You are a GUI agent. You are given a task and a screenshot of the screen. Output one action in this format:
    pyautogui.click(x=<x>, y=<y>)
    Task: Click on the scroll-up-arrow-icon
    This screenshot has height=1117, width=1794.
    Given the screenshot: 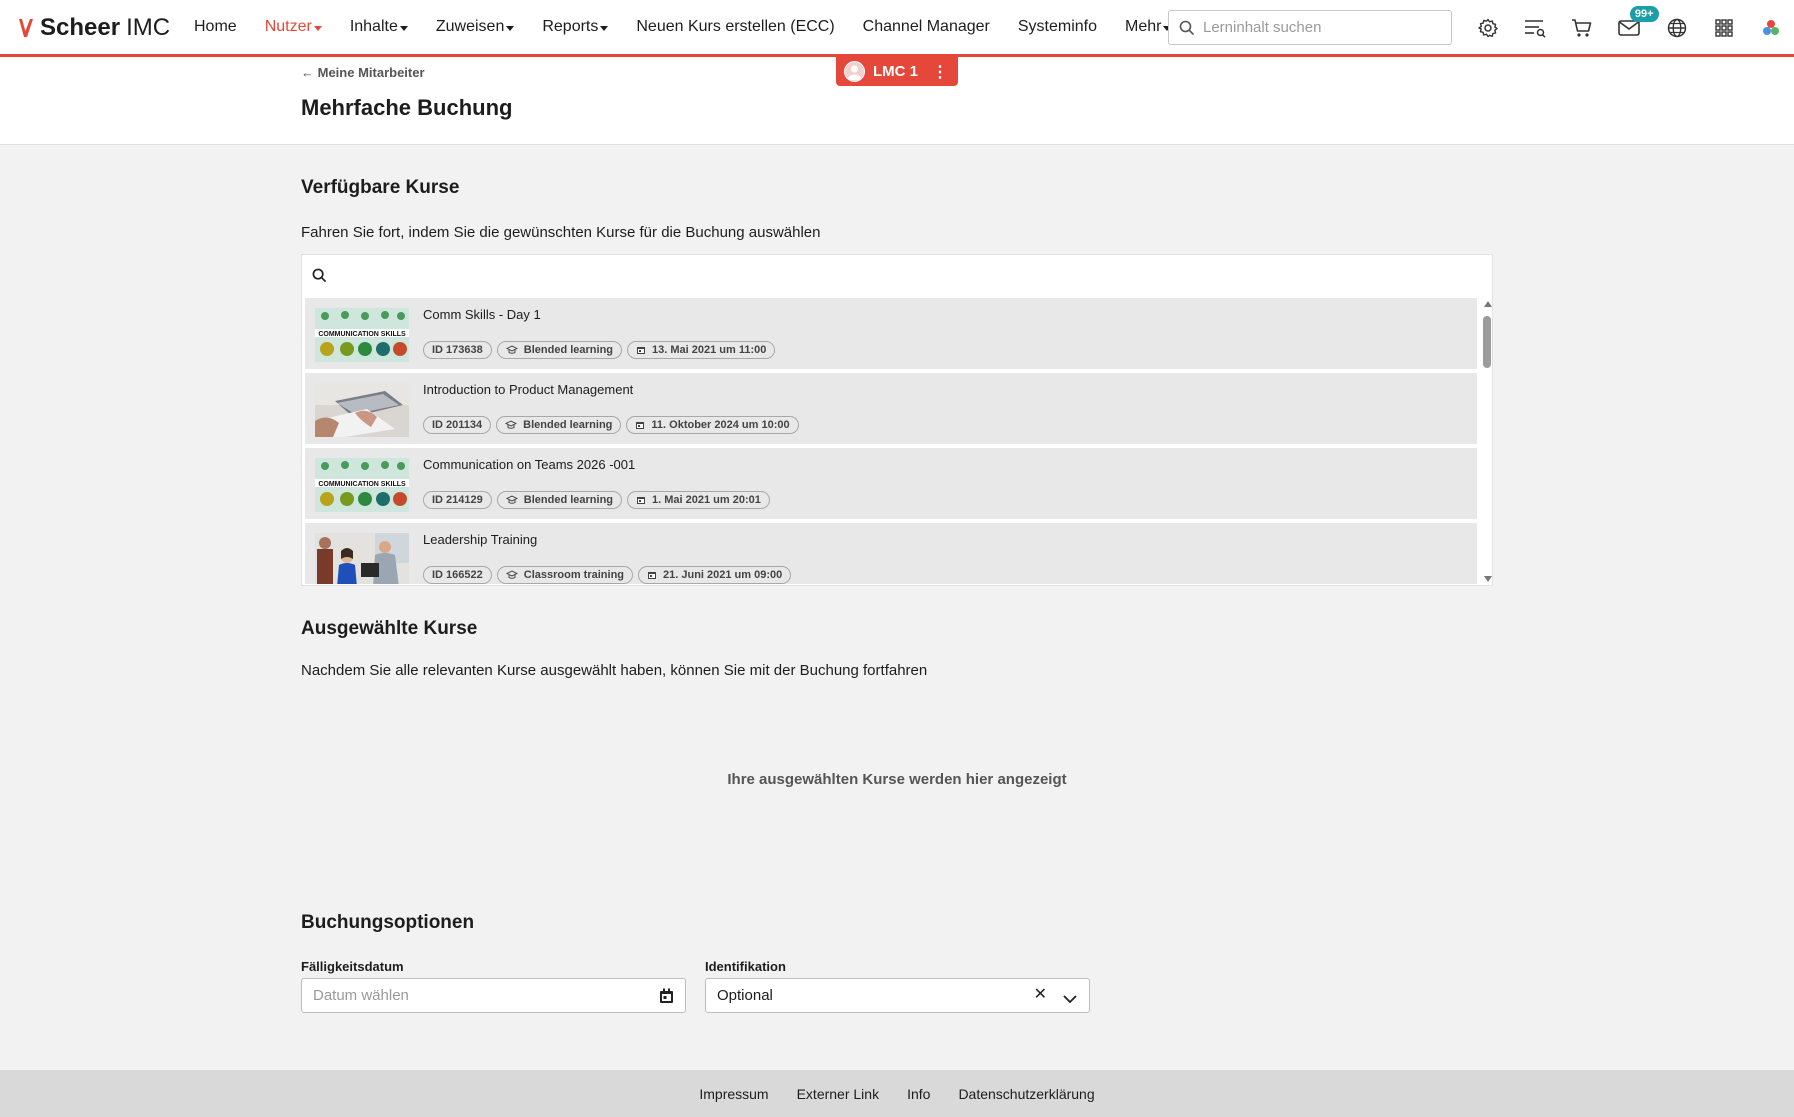 What is the action you would take?
    pyautogui.click(x=1488, y=304)
    